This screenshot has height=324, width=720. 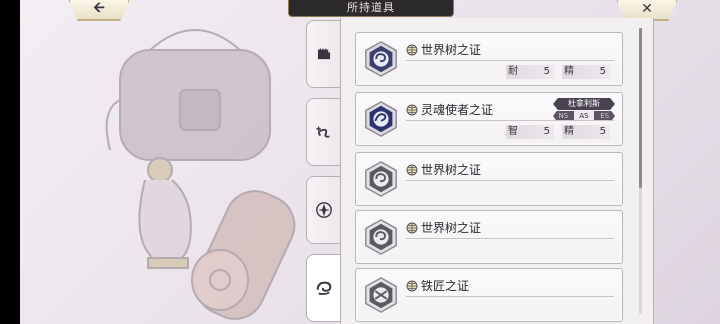 What do you see at coordinates (381, 295) in the screenshot?
I see `blacksmith-emblem-icon` at bounding box center [381, 295].